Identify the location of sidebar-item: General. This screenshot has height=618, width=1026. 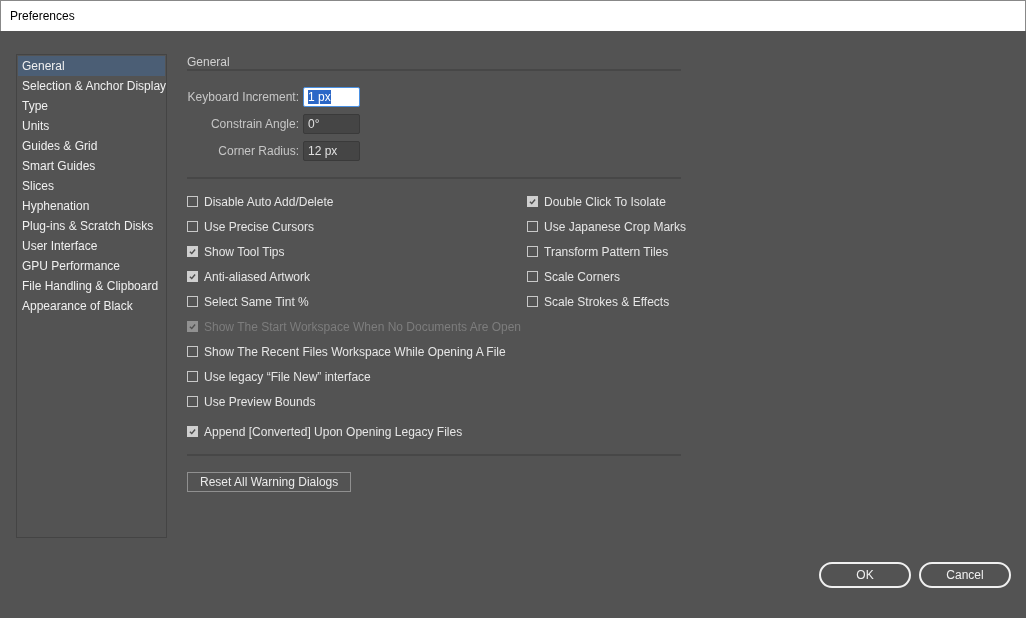
(91, 66).